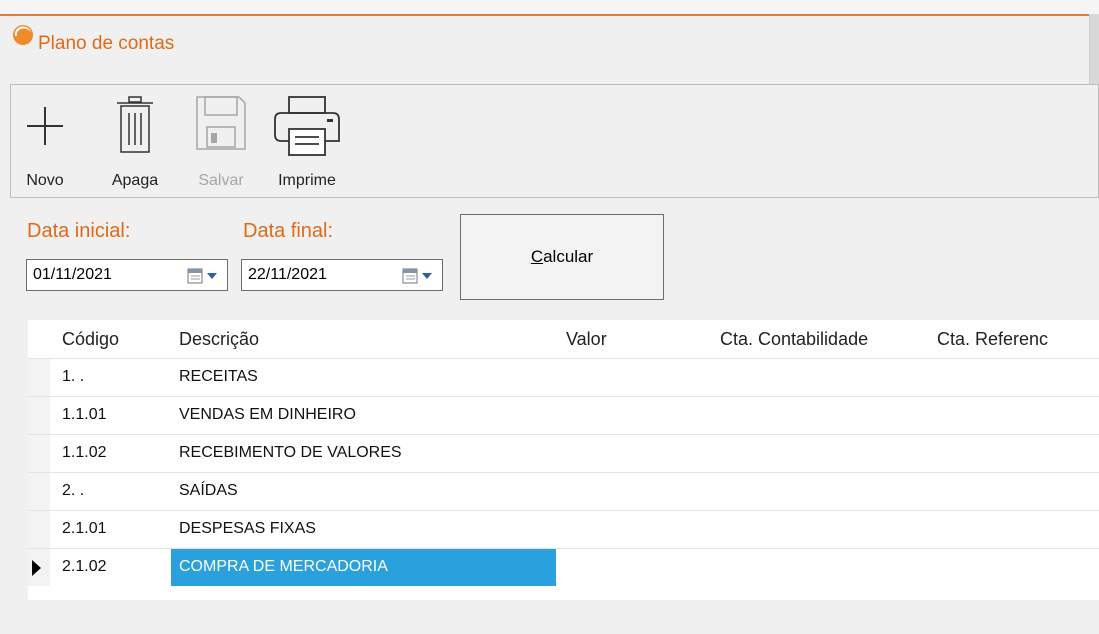  What do you see at coordinates (208, 490) in the screenshot?
I see `cell-descricao: SAÍDAS` at bounding box center [208, 490].